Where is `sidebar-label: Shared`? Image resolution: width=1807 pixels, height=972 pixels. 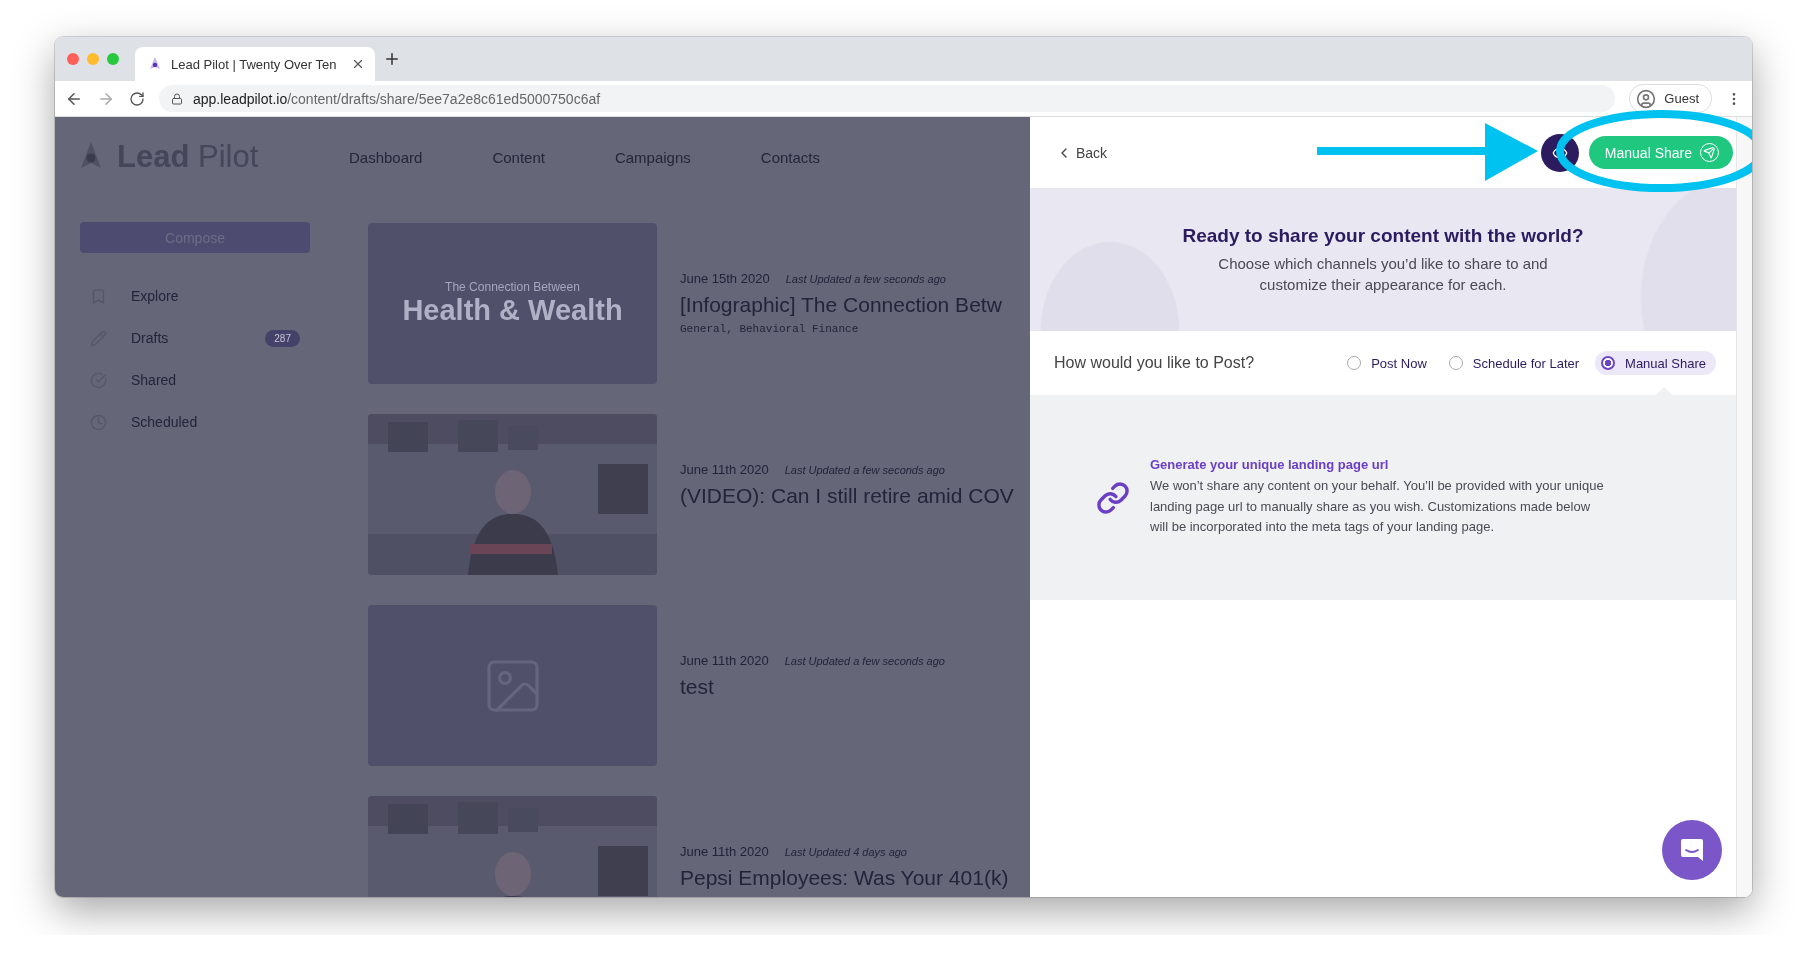
sidebar-label: Shared is located at coordinates (154, 380).